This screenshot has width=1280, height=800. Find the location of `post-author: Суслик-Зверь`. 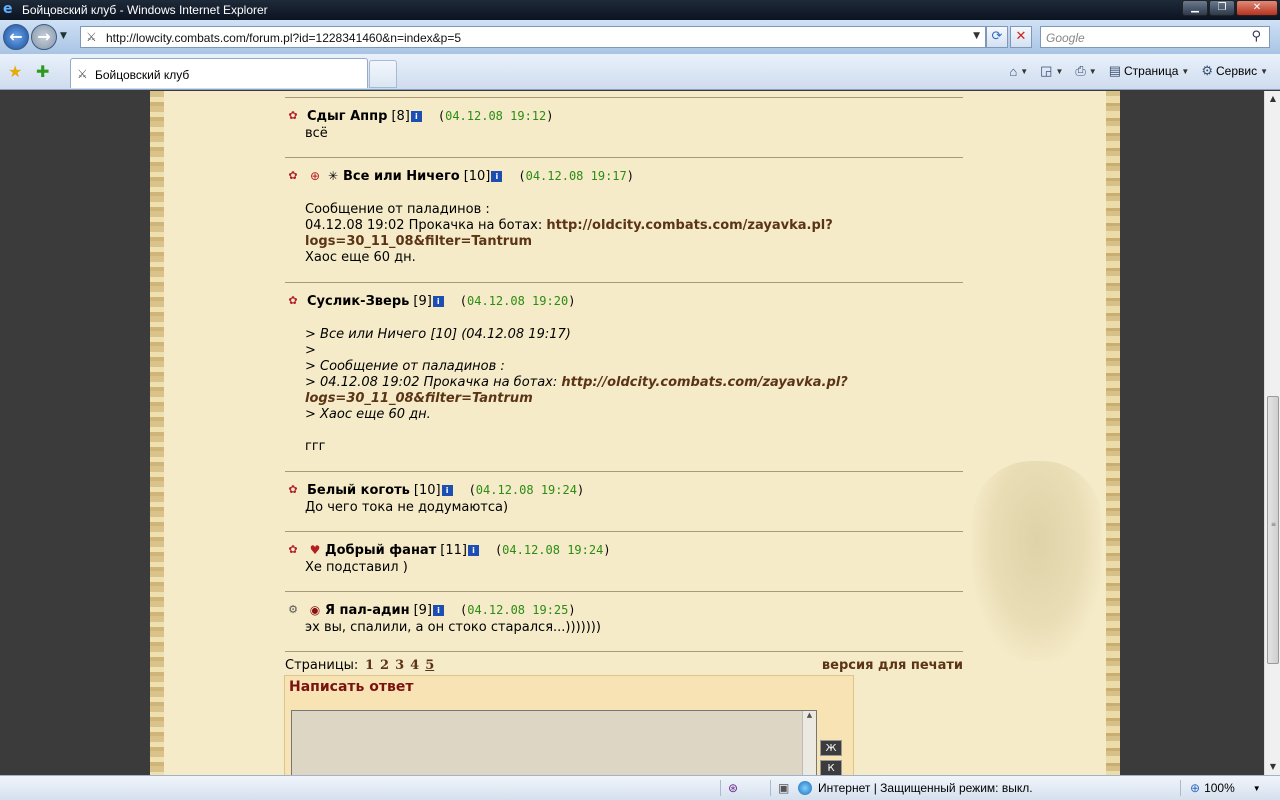

post-author: Суслик-Зверь is located at coordinates (358, 301).